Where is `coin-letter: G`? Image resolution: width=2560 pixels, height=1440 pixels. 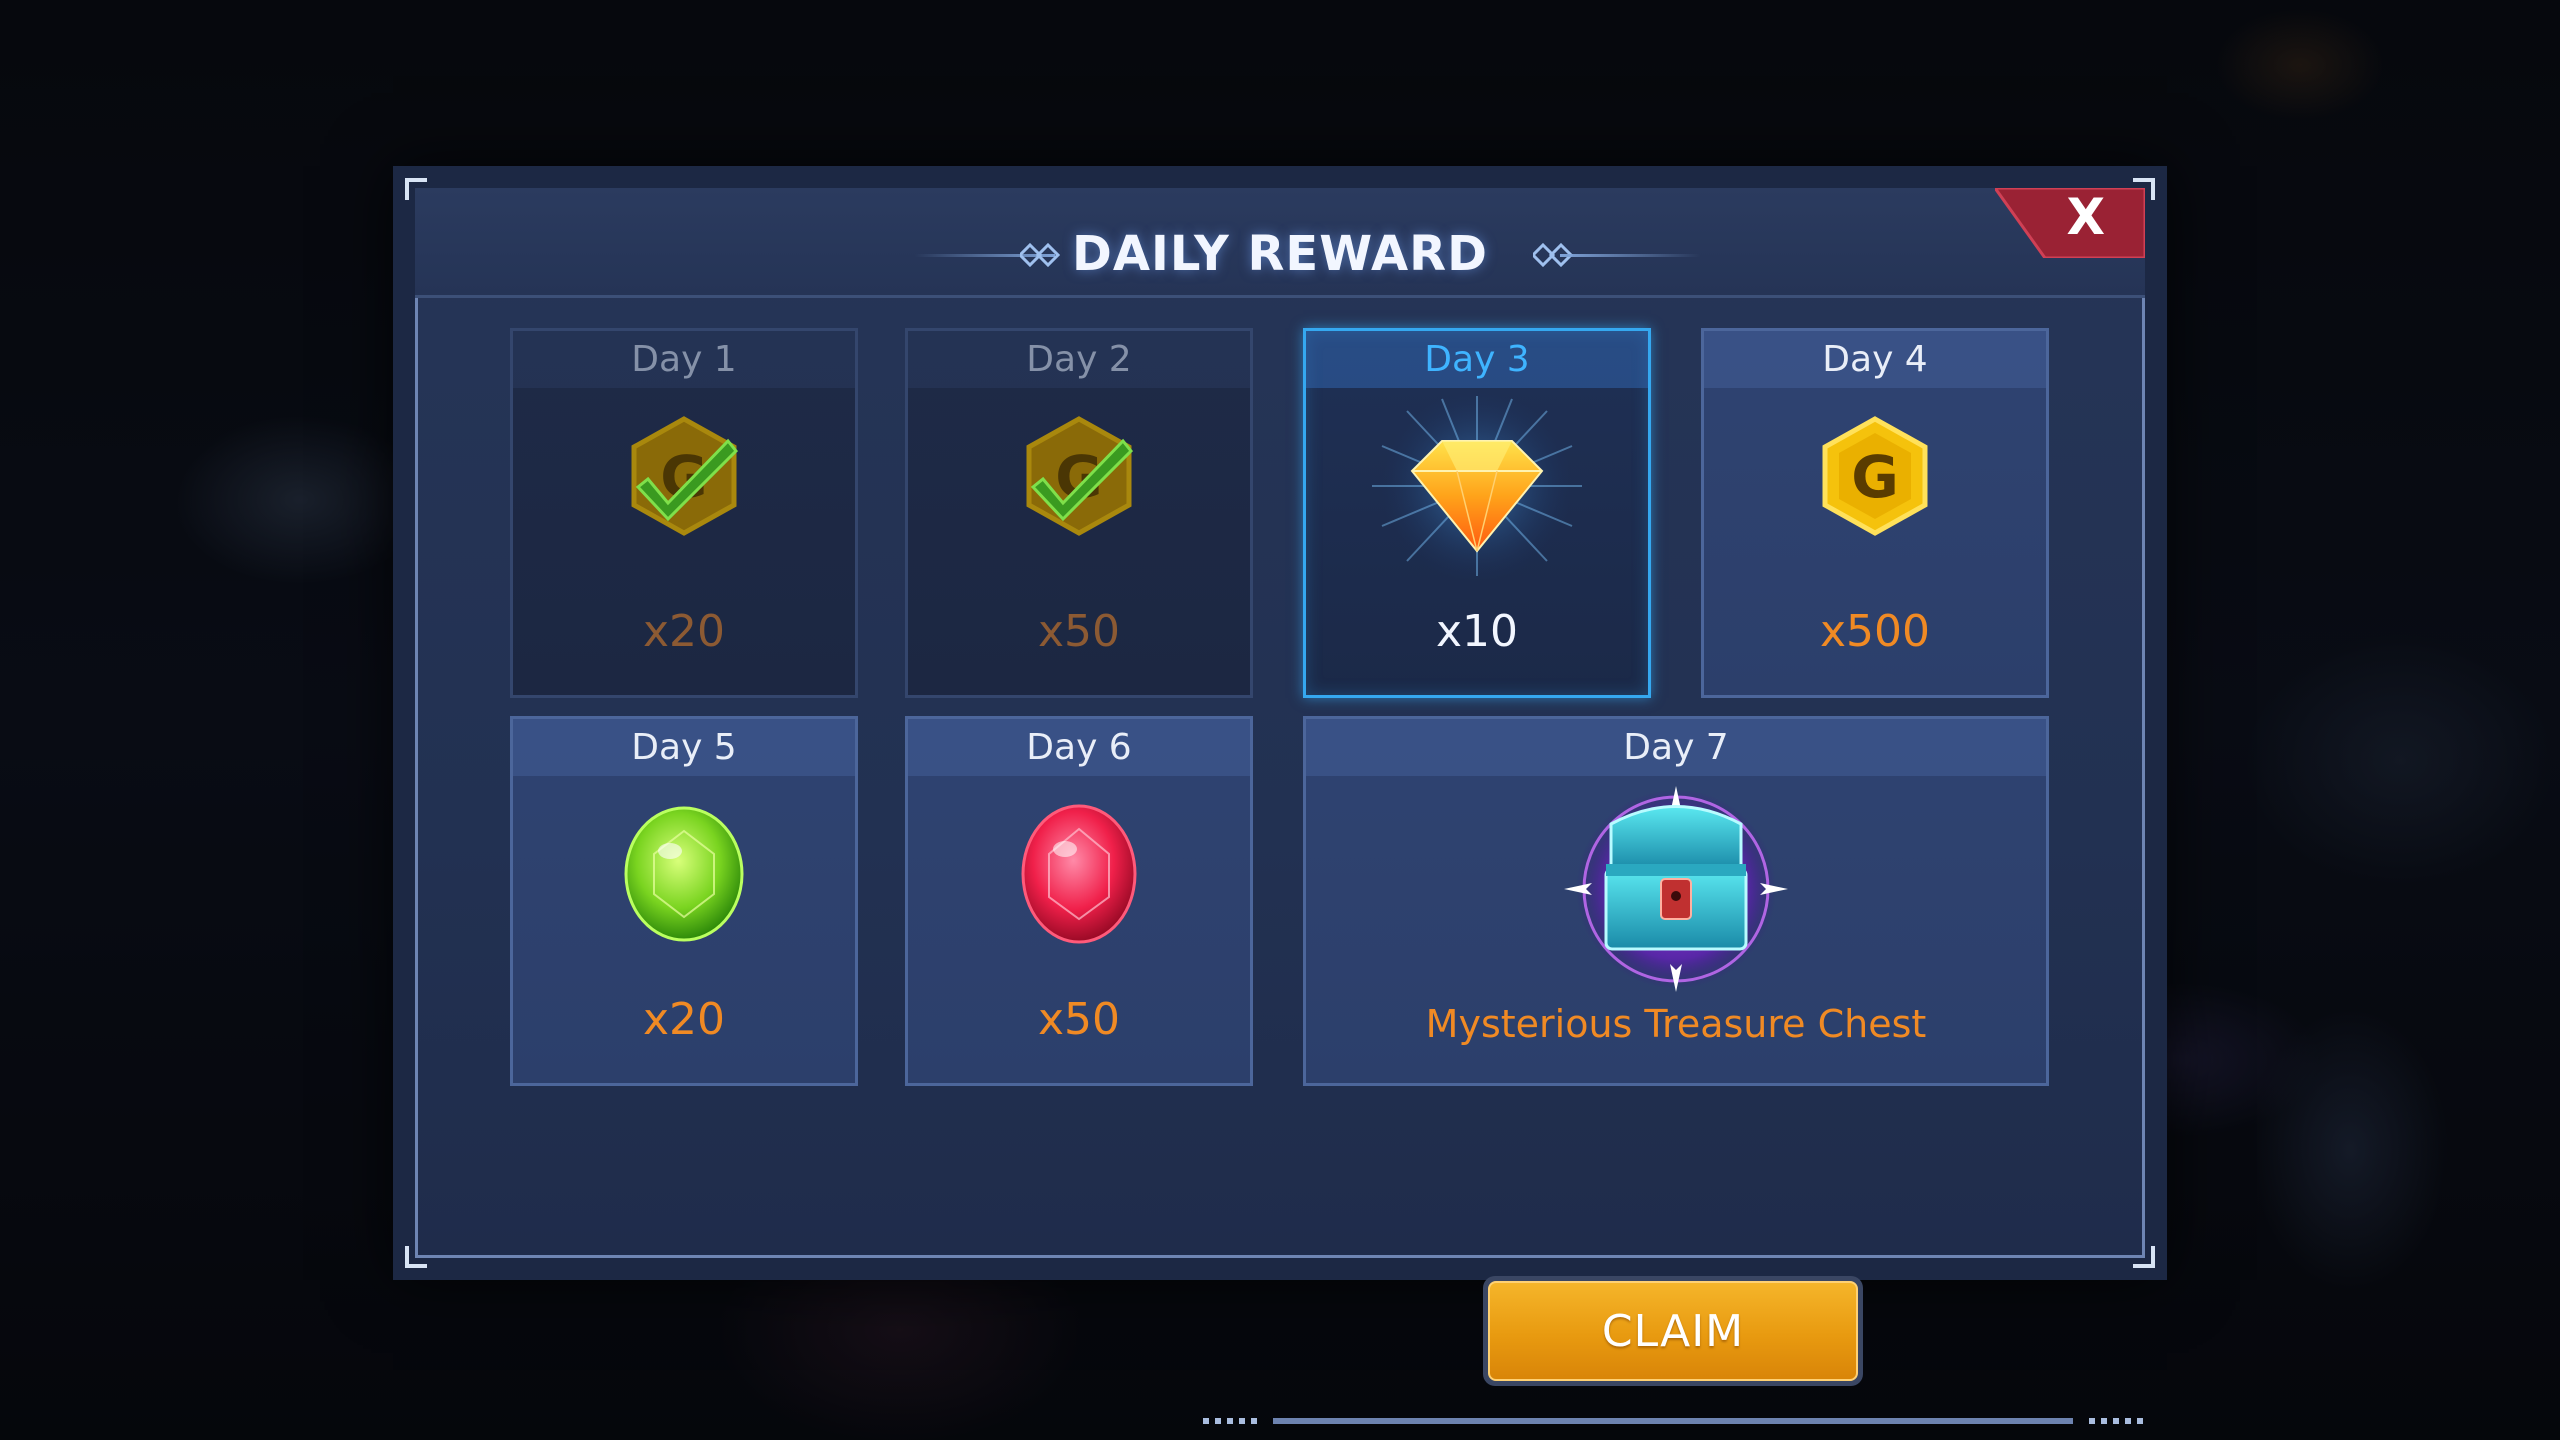 coin-letter: G is located at coordinates (1875, 477).